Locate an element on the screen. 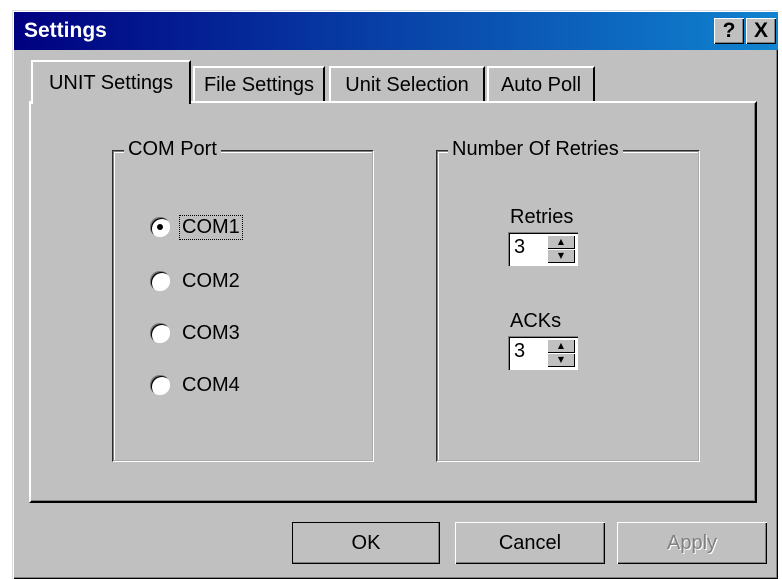 The width and height of the screenshot is (782, 579). tab-auto-poll: Auto Poll is located at coordinates (541, 84).